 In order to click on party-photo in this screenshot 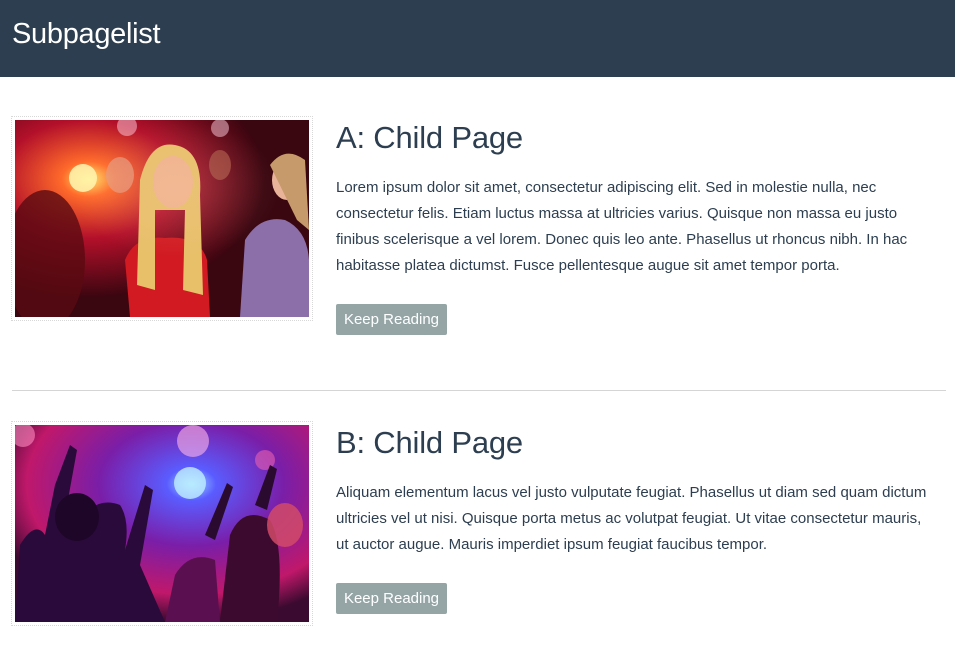, I will do `click(162, 218)`.